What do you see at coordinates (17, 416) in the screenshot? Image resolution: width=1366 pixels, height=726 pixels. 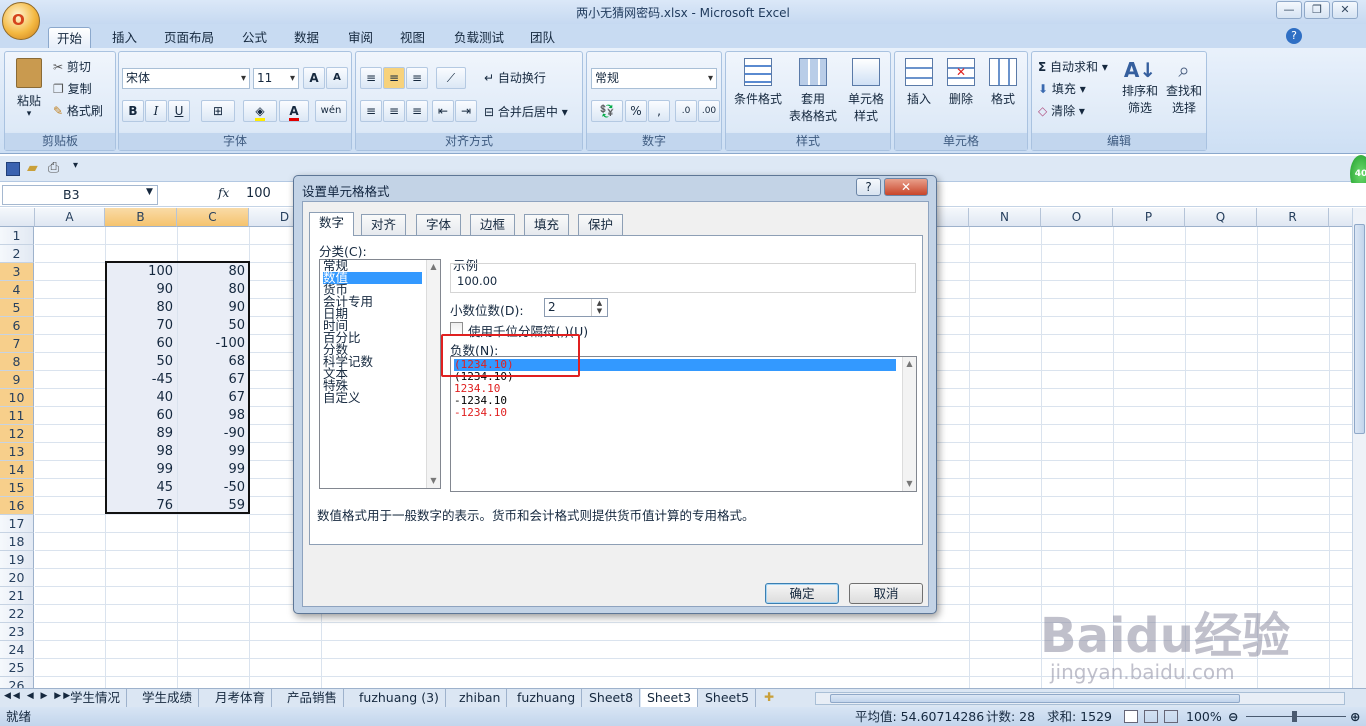 I see `row-header-11: 11` at bounding box center [17, 416].